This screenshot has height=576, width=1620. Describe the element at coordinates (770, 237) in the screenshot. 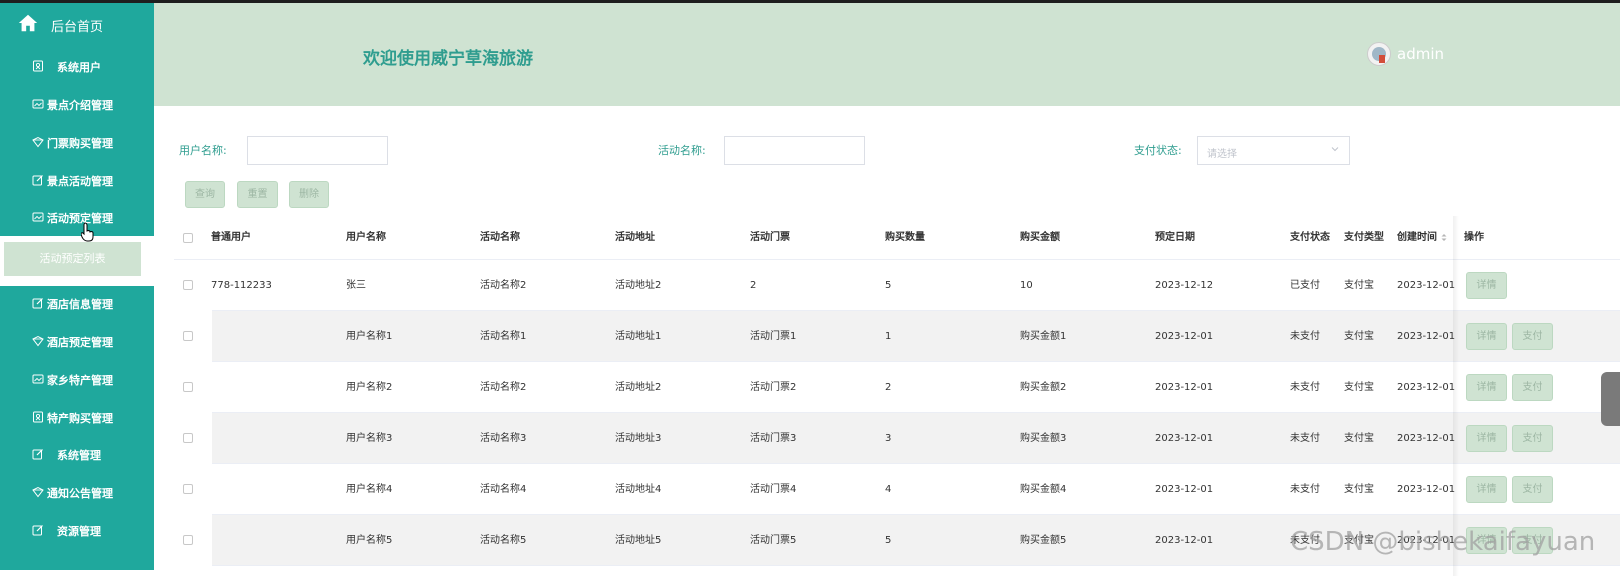

I see `column-header: 活动门票` at that location.